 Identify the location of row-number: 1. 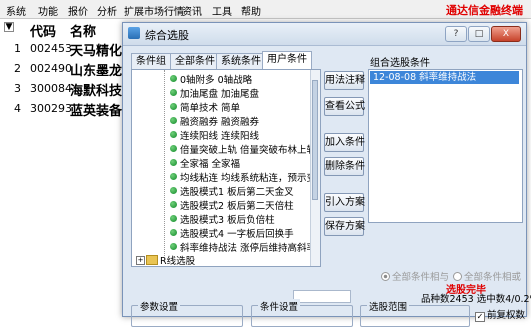
(17, 48).